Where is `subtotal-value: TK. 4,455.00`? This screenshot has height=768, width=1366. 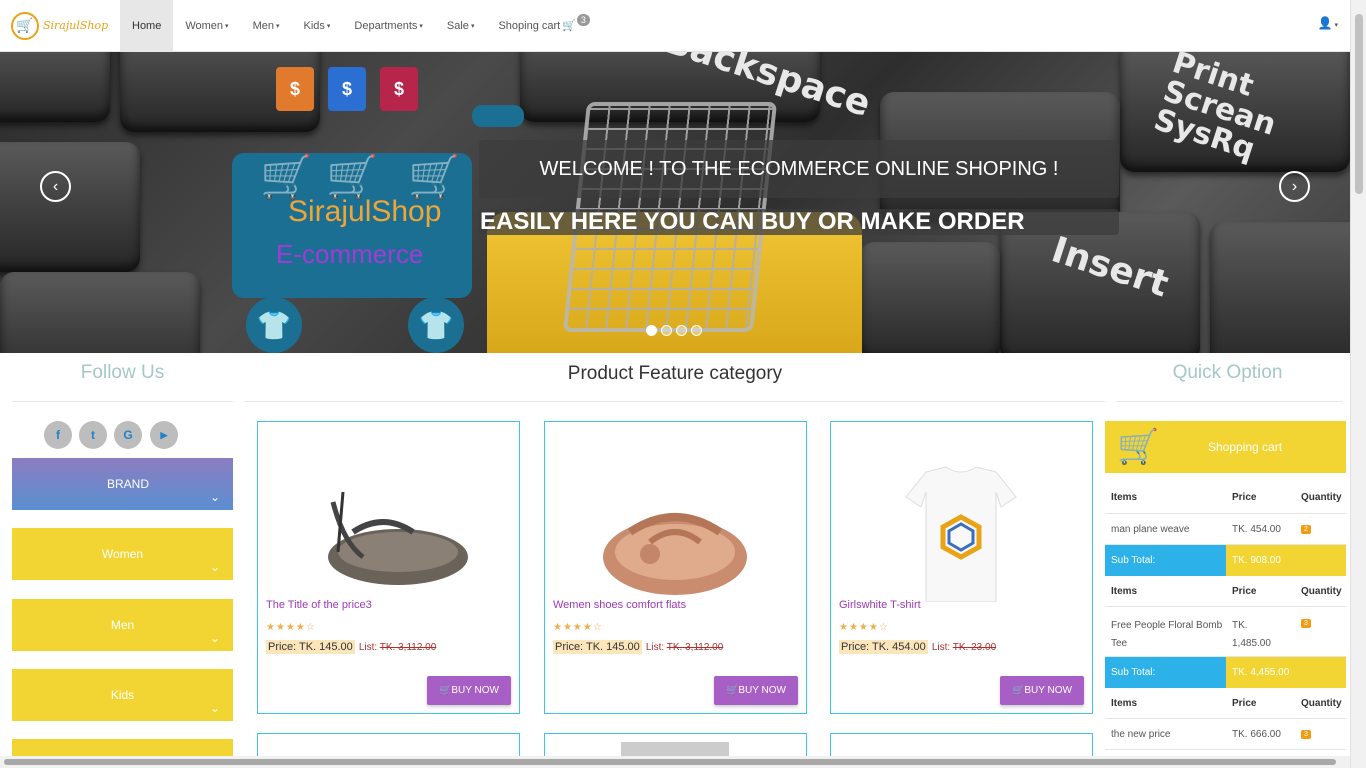 subtotal-value: TK. 4,455.00 is located at coordinates (1286, 672).